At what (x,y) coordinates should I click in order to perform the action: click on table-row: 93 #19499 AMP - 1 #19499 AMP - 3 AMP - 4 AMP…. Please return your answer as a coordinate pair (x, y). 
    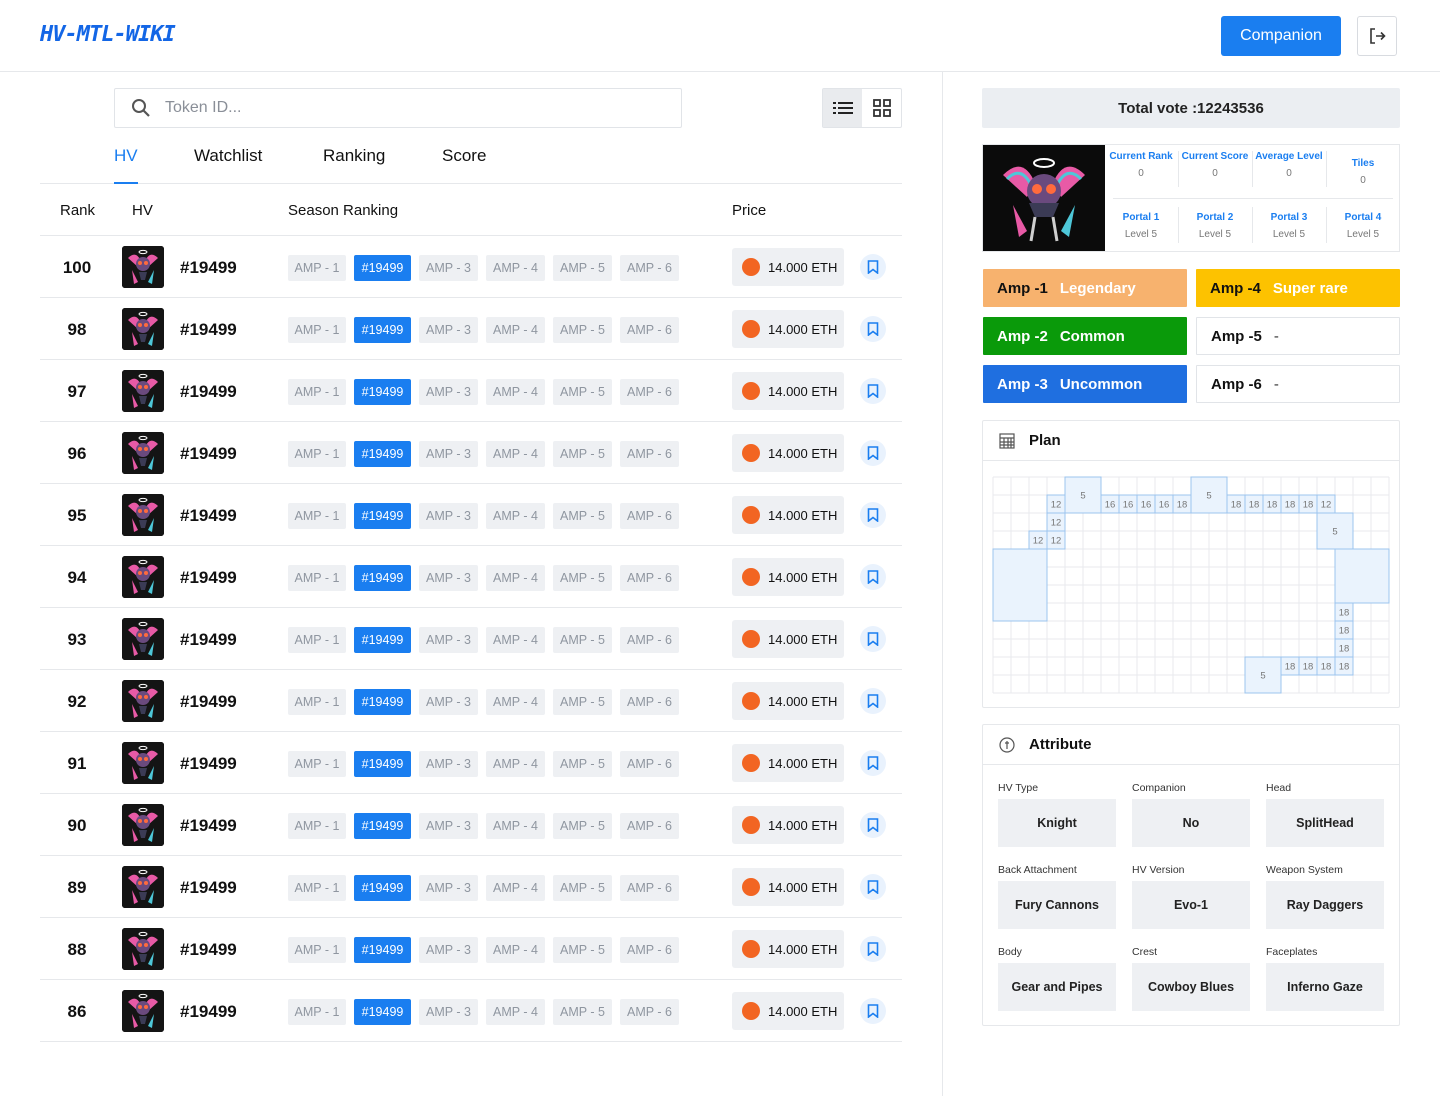
    Looking at the image, I should click on (471, 639).